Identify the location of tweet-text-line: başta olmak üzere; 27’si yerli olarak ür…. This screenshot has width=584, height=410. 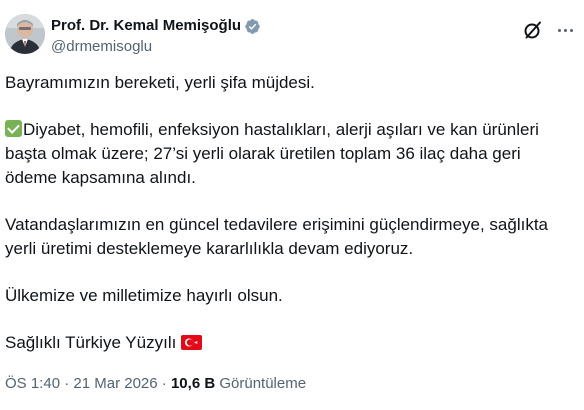
(263, 153).